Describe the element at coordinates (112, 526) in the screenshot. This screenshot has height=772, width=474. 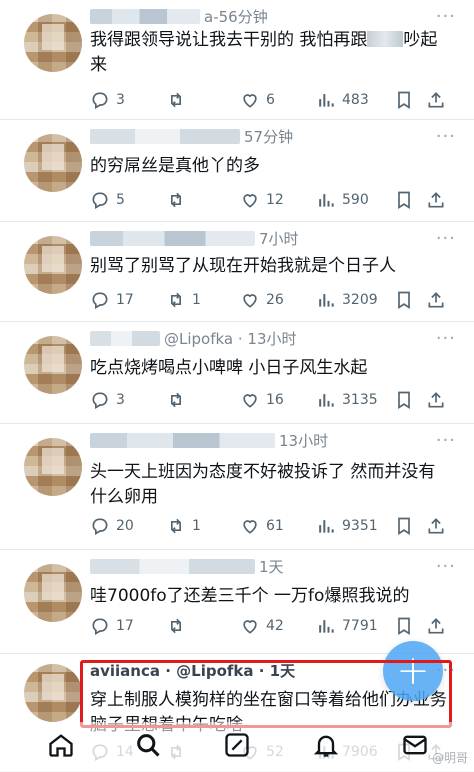
I see `reply-button: 20` at that location.